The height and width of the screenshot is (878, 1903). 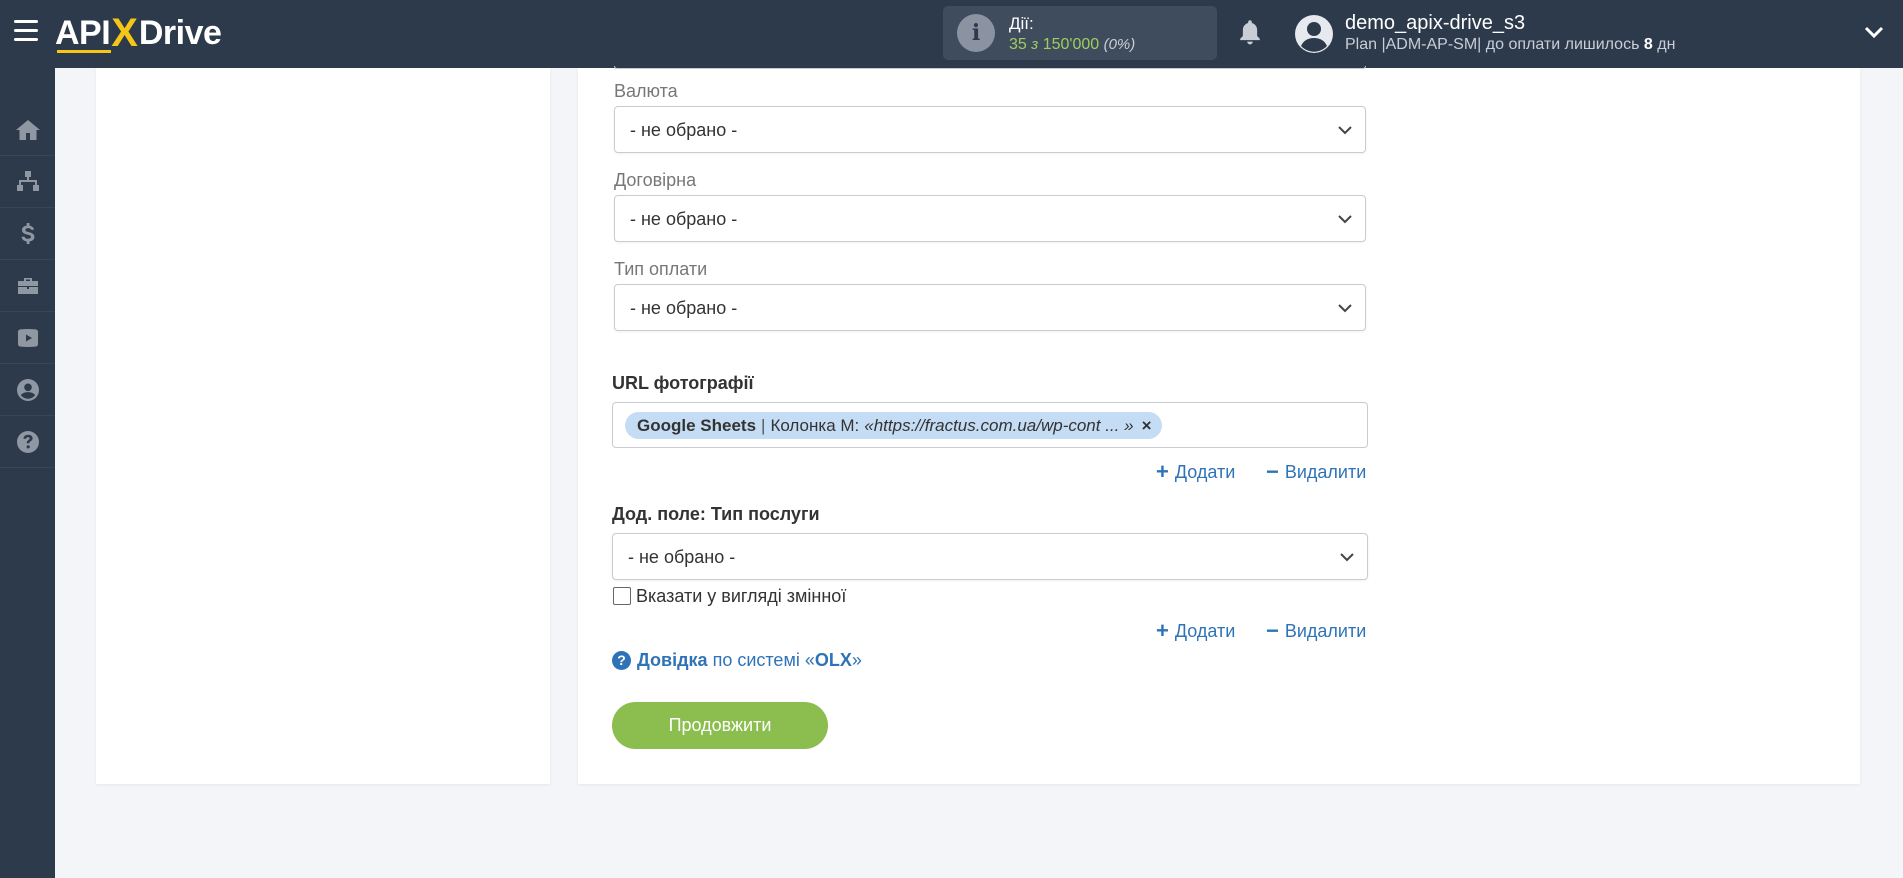 I want to click on remove-photo-url-button: − Видалити, so click(x=1316, y=472).